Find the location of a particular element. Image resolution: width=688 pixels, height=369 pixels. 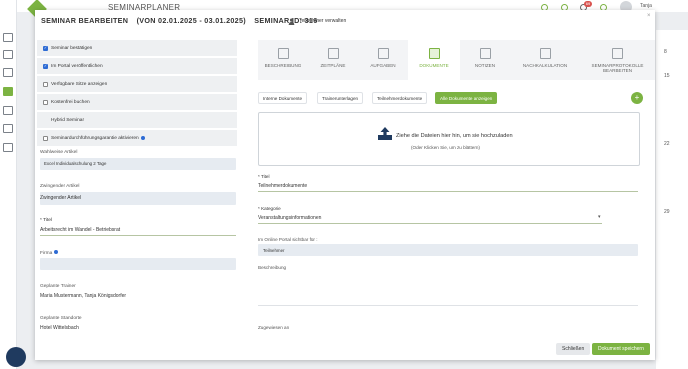

upload-icon is located at coordinates (385, 133).